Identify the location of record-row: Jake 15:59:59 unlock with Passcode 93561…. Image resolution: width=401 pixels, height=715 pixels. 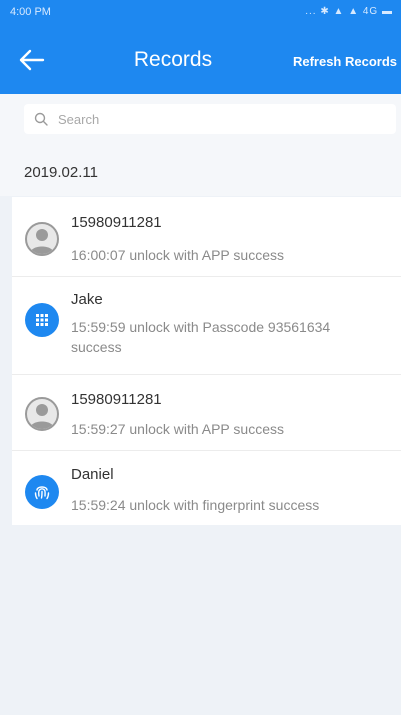
(206, 326).